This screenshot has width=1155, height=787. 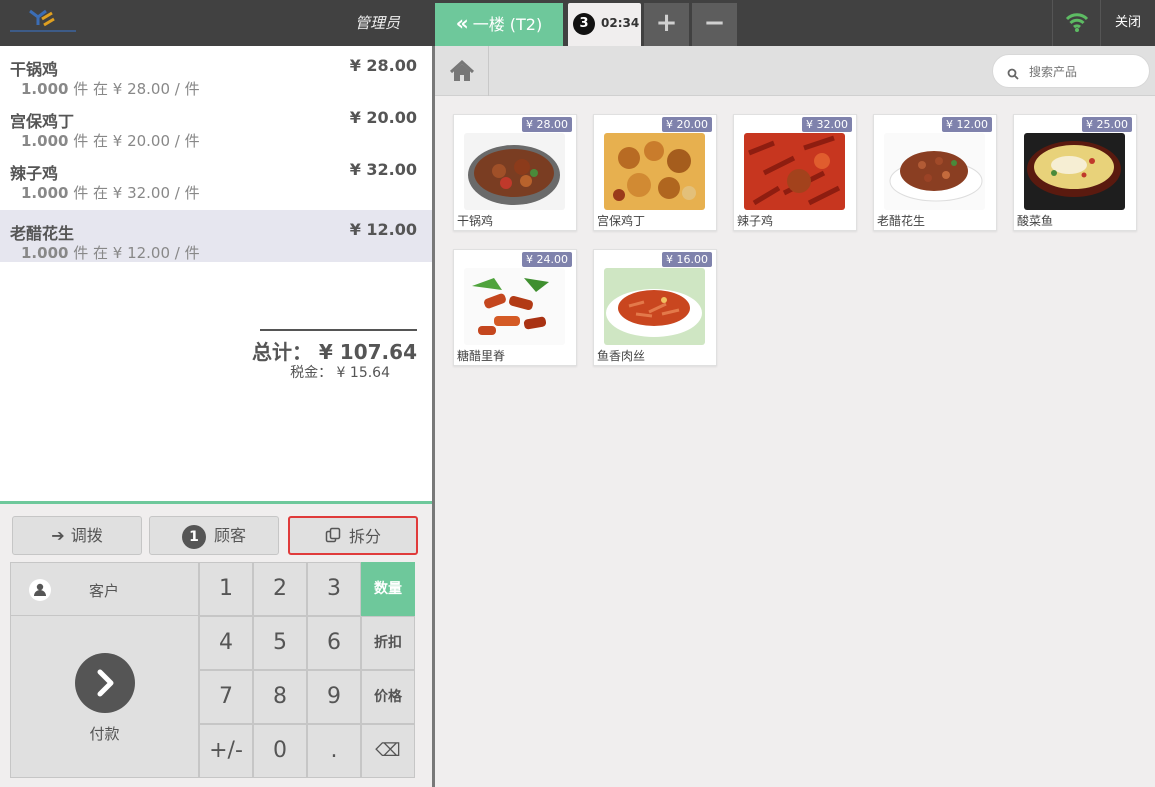 I want to click on product-price-tag: ¥ 32.00, so click(x=827, y=124).